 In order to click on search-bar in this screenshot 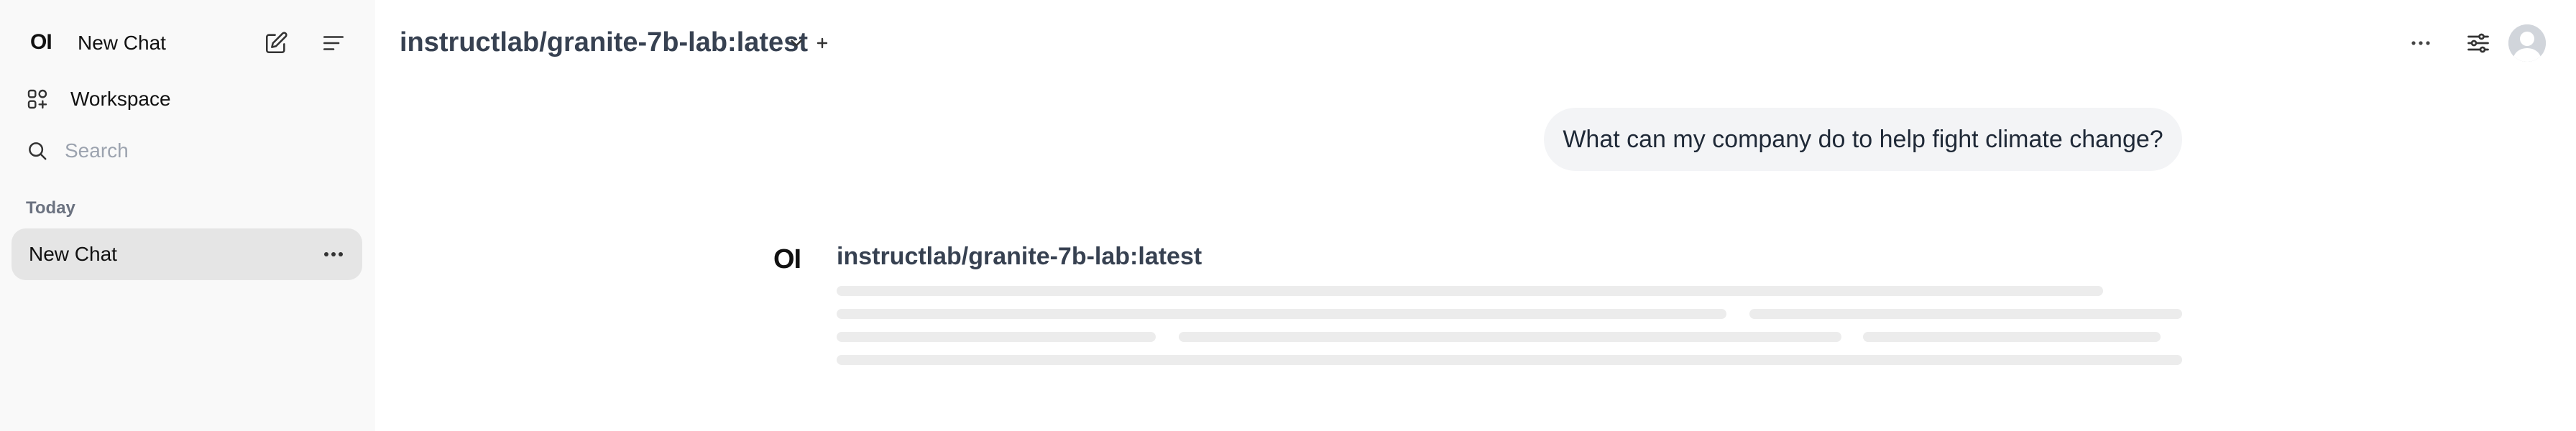, I will do `click(189, 151)`.